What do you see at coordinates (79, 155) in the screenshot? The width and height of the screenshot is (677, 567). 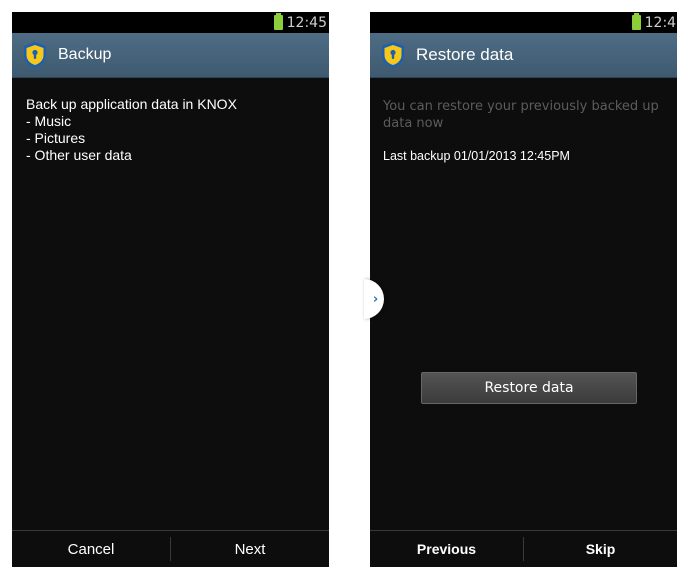 I see `content-line: - Other user data` at bounding box center [79, 155].